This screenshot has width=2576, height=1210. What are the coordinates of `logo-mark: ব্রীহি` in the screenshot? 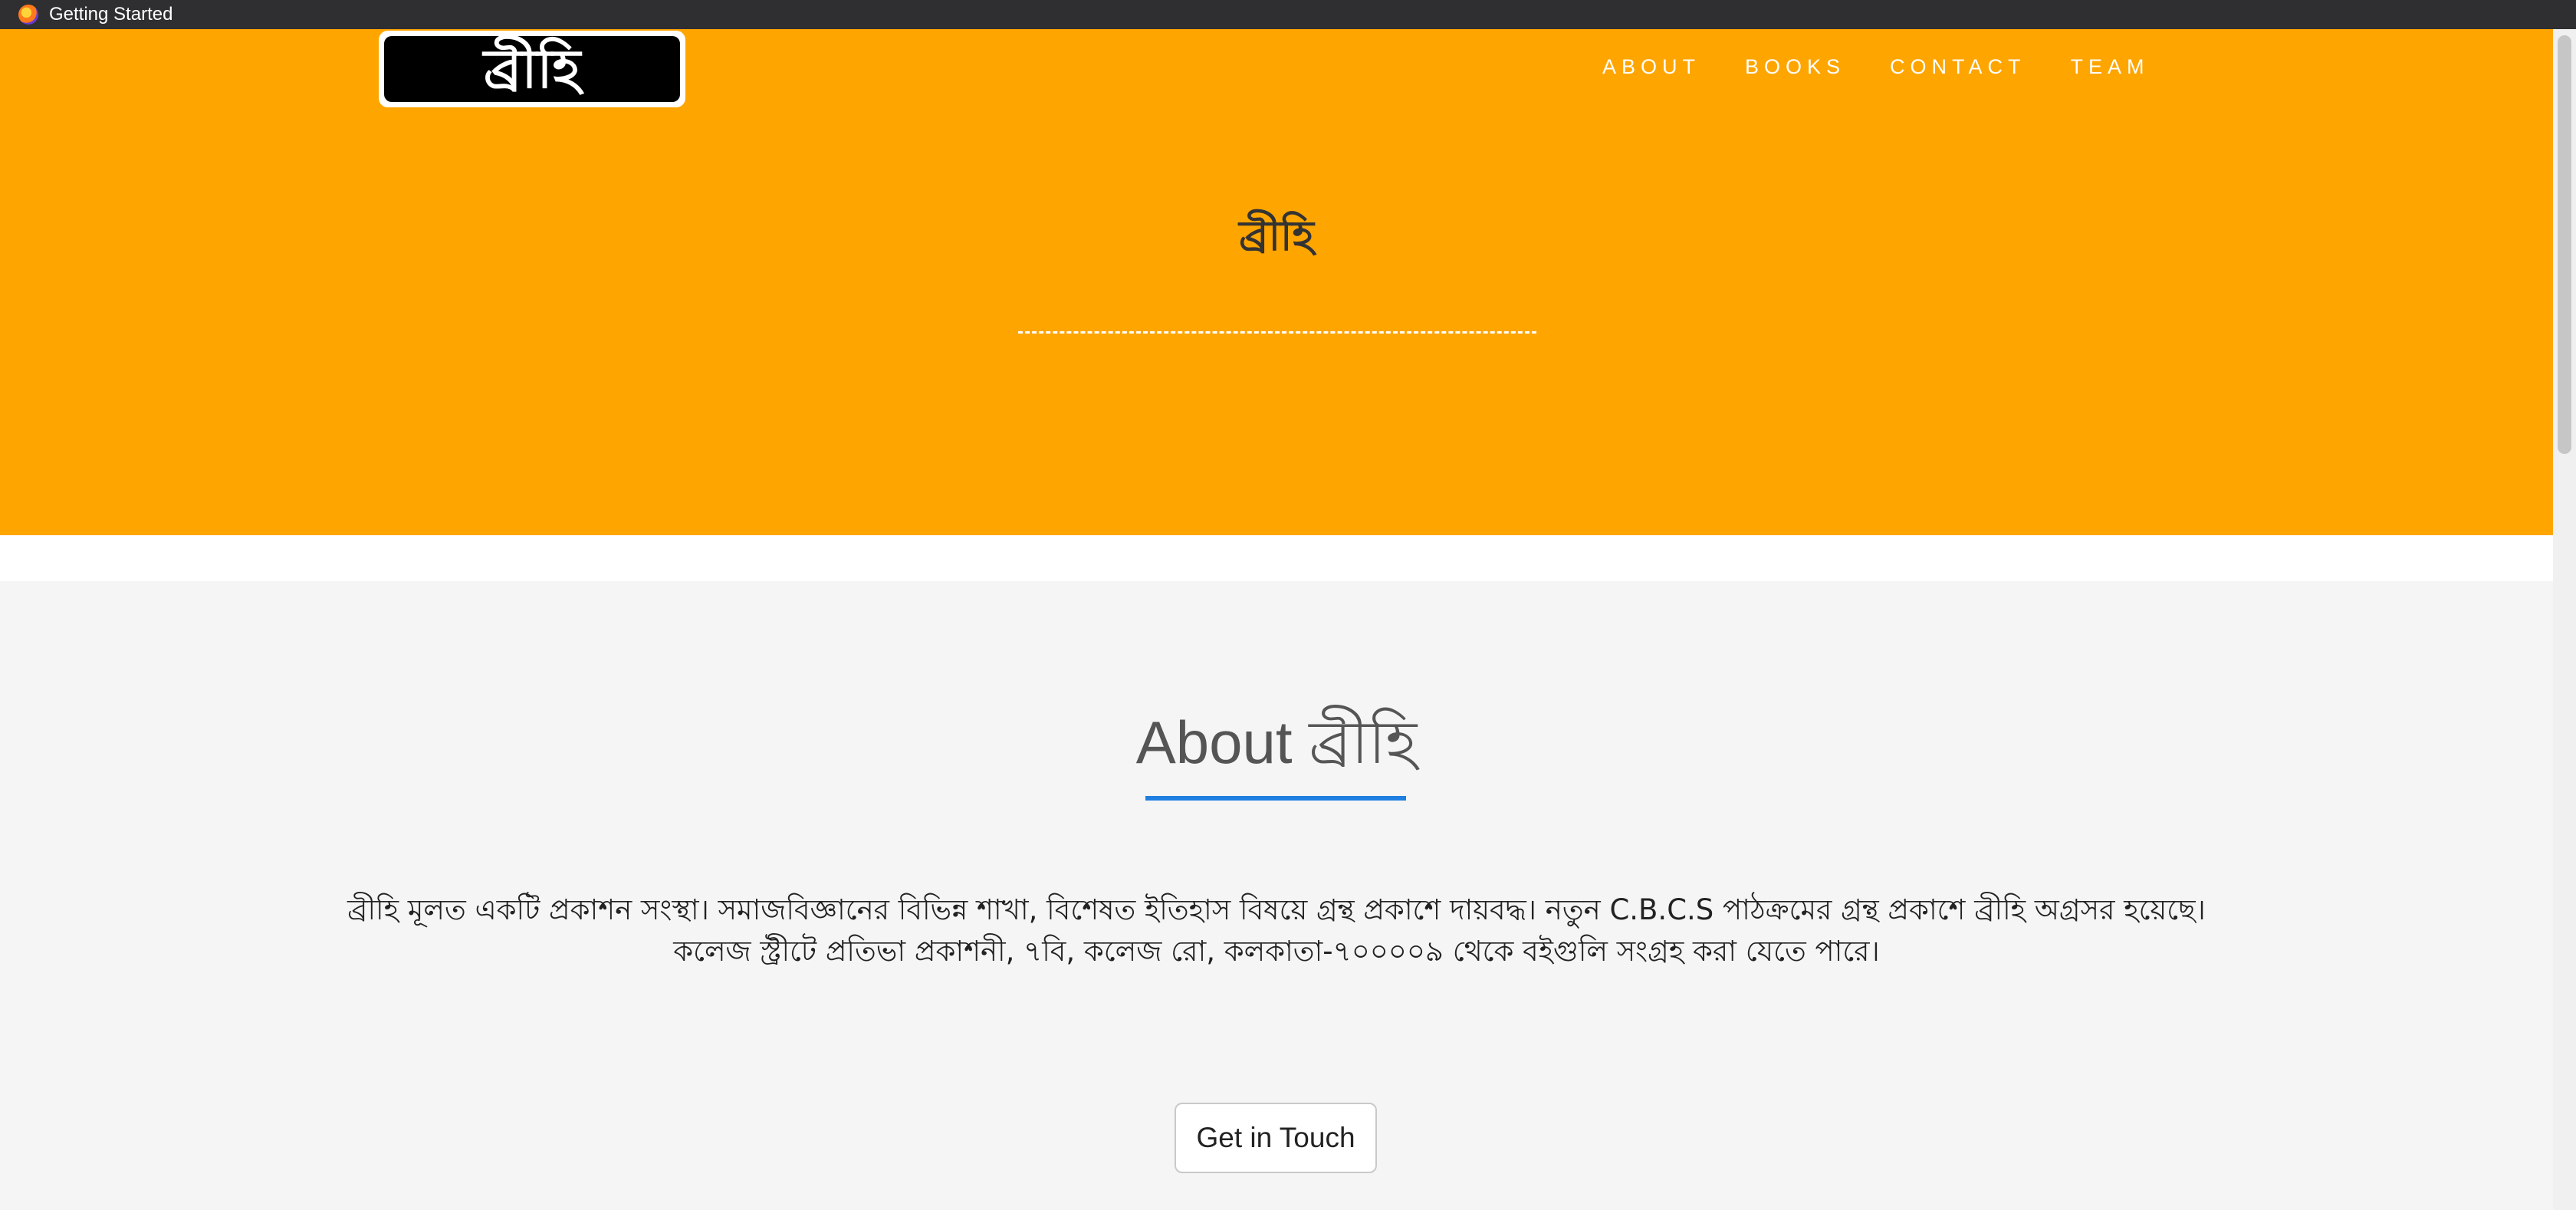 It's located at (532, 69).